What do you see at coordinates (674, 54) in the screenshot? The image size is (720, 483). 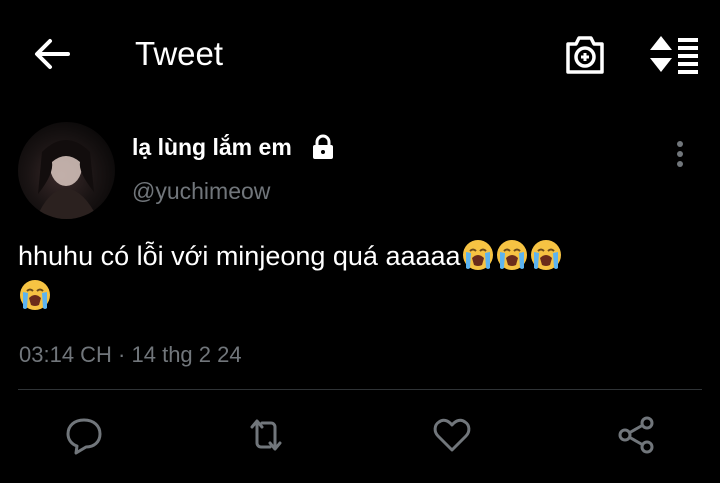 I see `sort-icon` at bounding box center [674, 54].